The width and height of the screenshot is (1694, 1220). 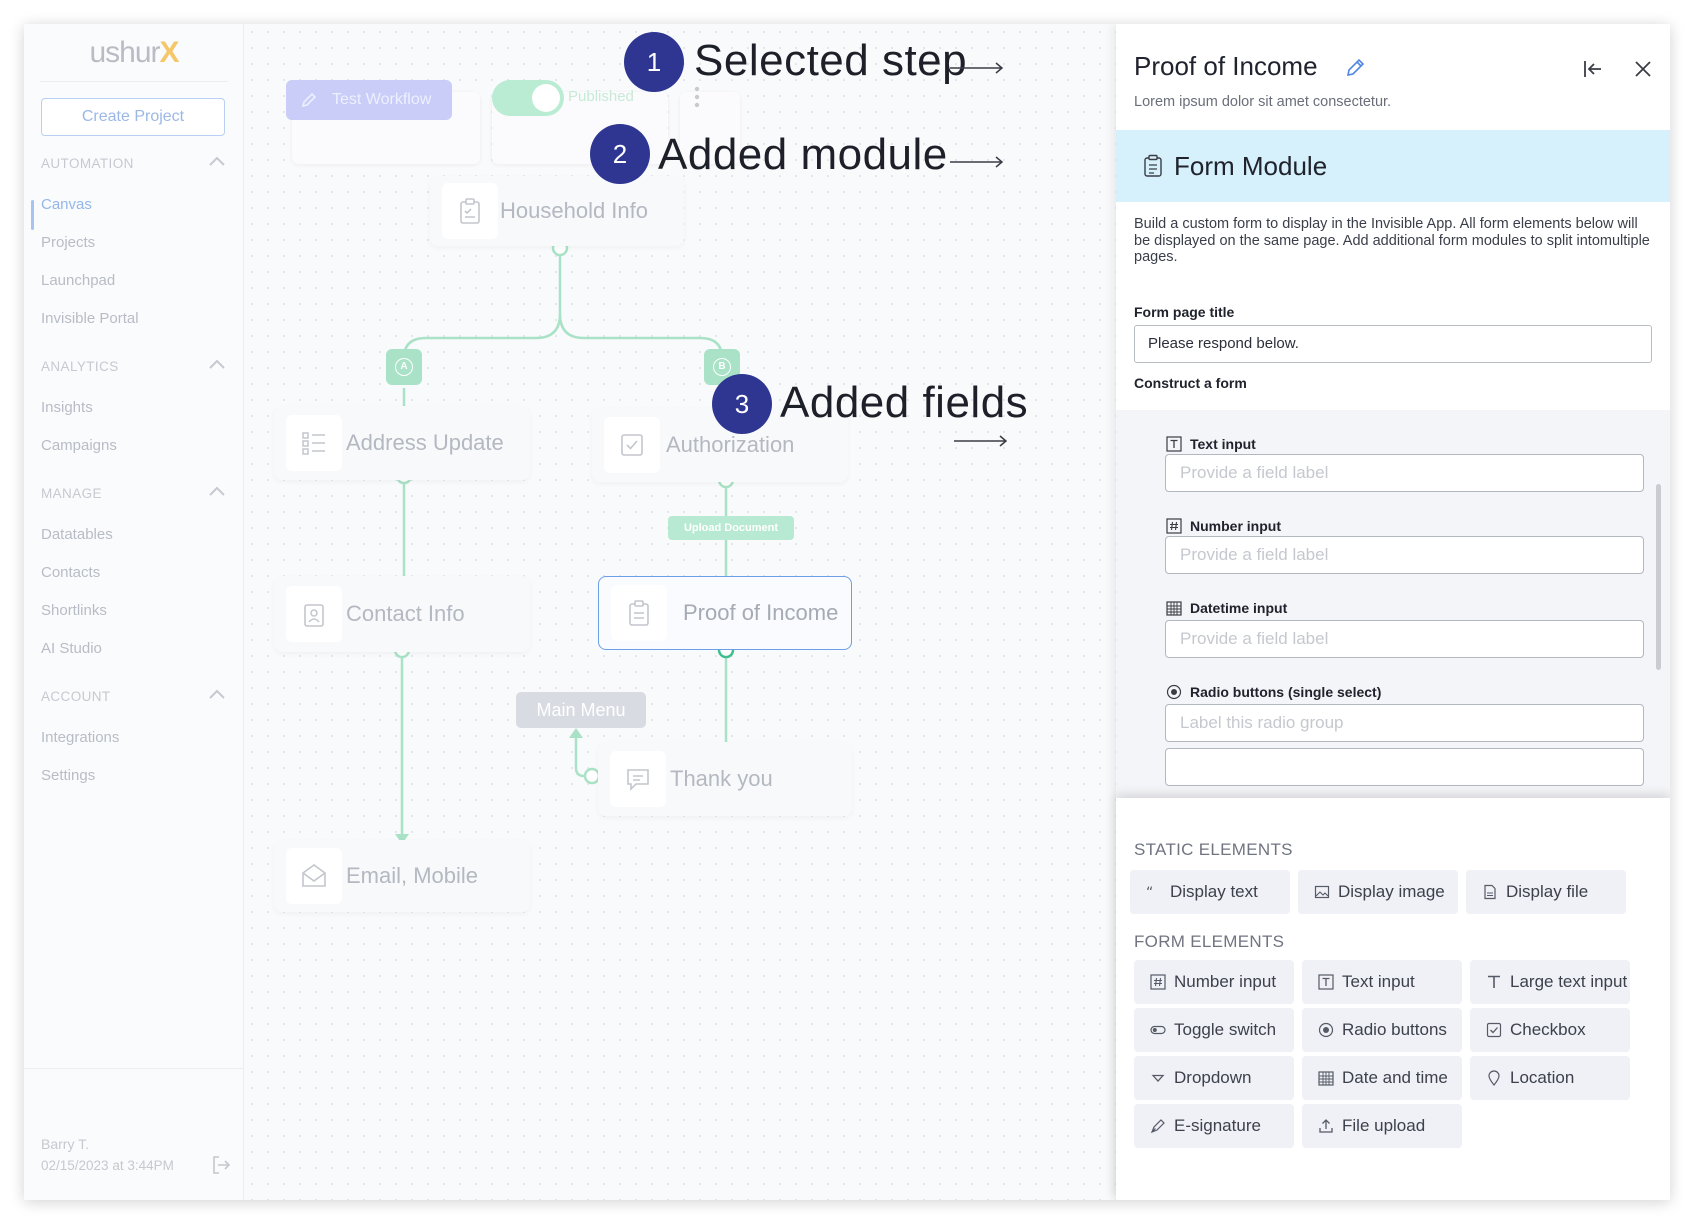 I want to click on quote-icon: “, so click(x=1149, y=892).